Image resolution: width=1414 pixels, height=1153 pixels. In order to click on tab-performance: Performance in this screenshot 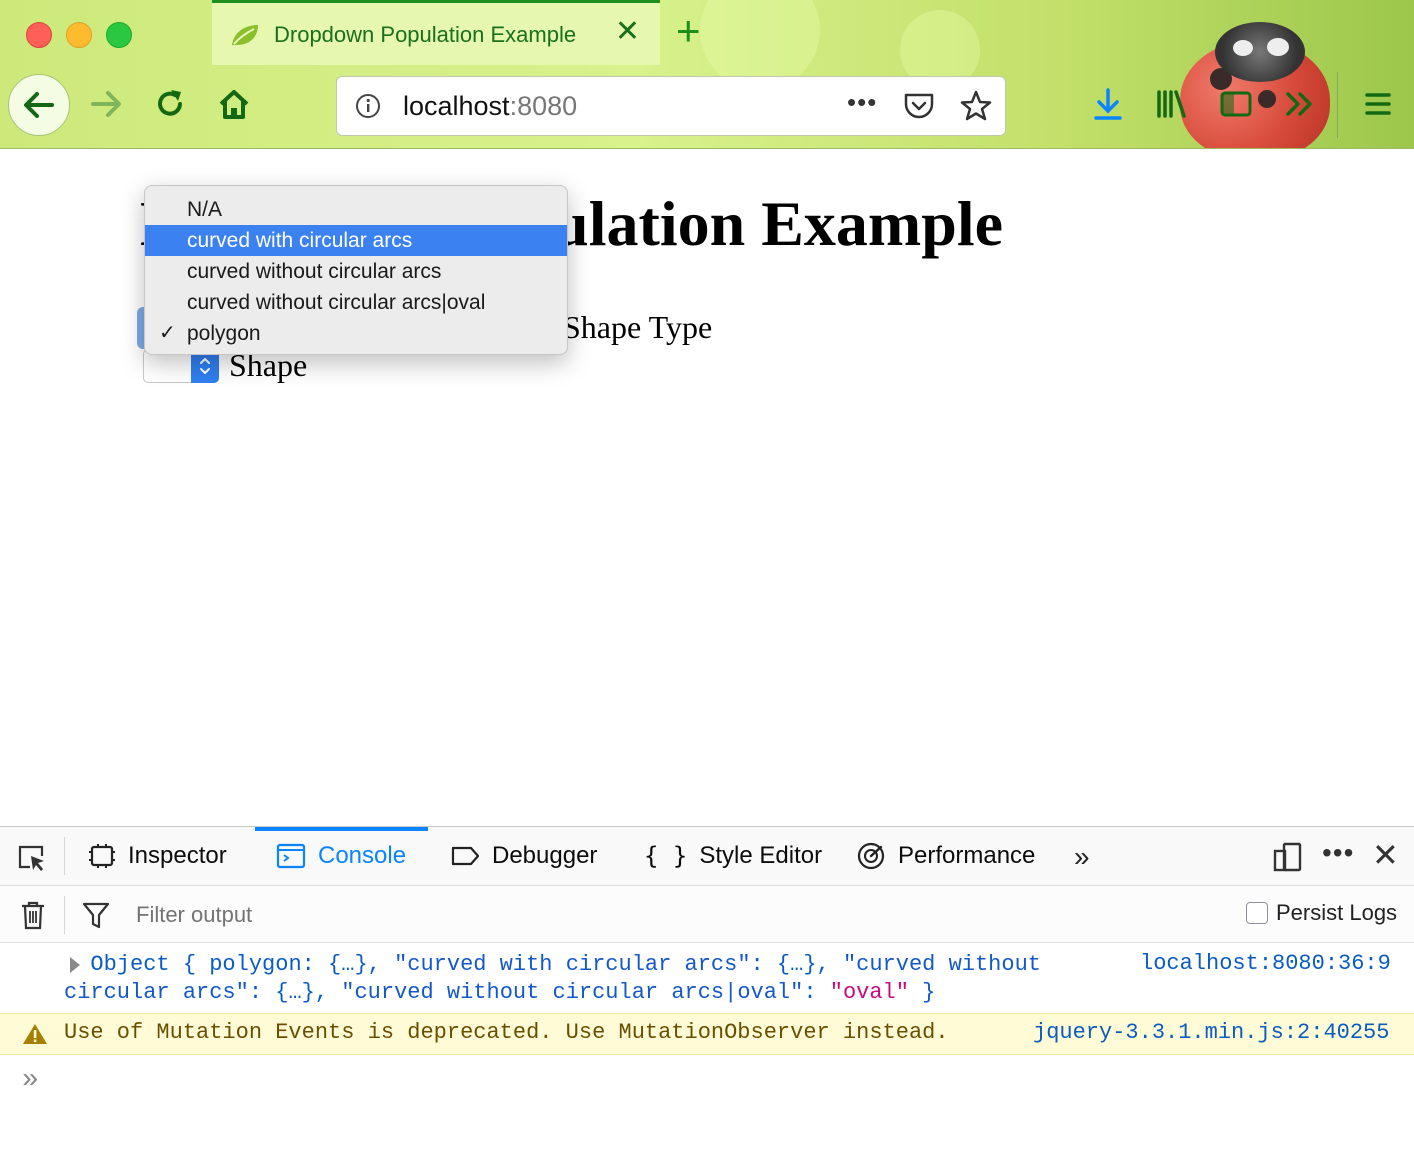, I will do `click(945, 856)`.